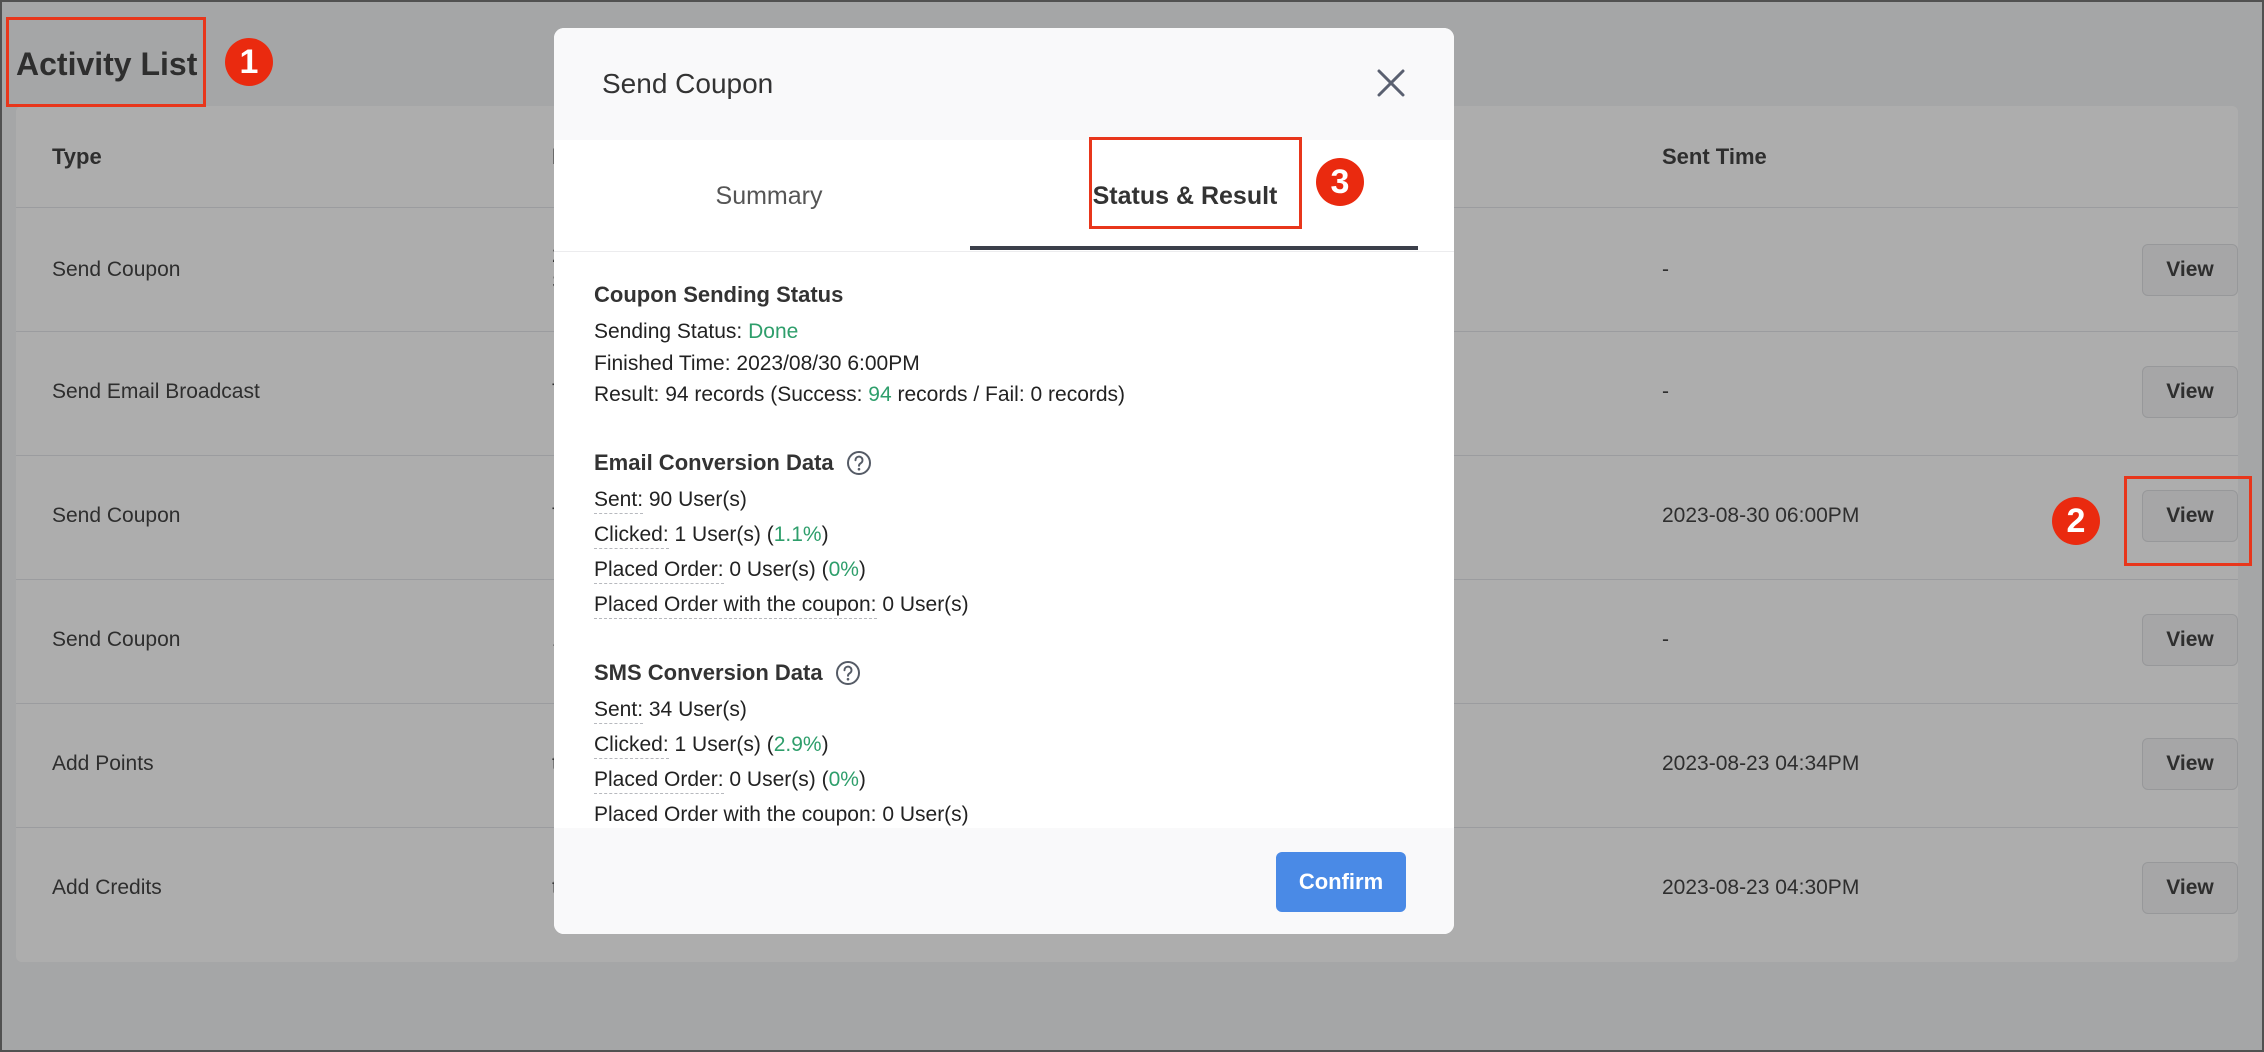  What do you see at coordinates (735, 816) in the screenshot?
I see `sms-coupon-label: Placed Order with the coupon:` at bounding box center [735, 816].